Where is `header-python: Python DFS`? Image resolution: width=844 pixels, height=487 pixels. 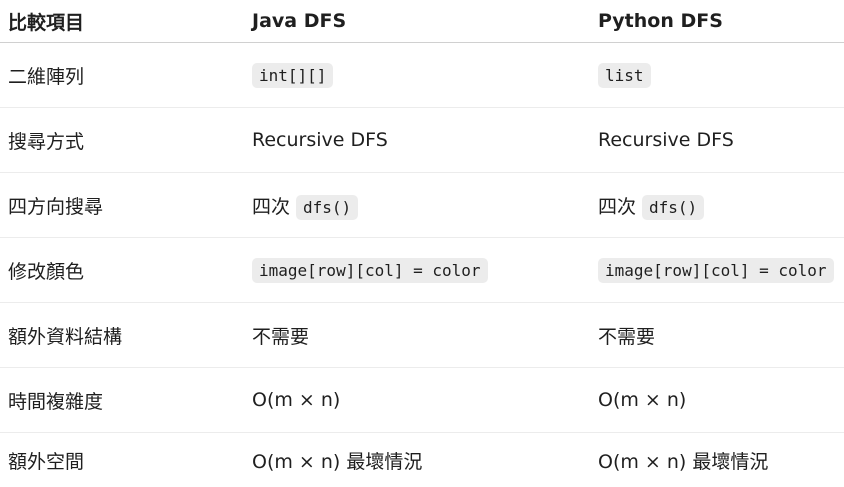 header-python: Python DFS is located at coordinates (721, 21).